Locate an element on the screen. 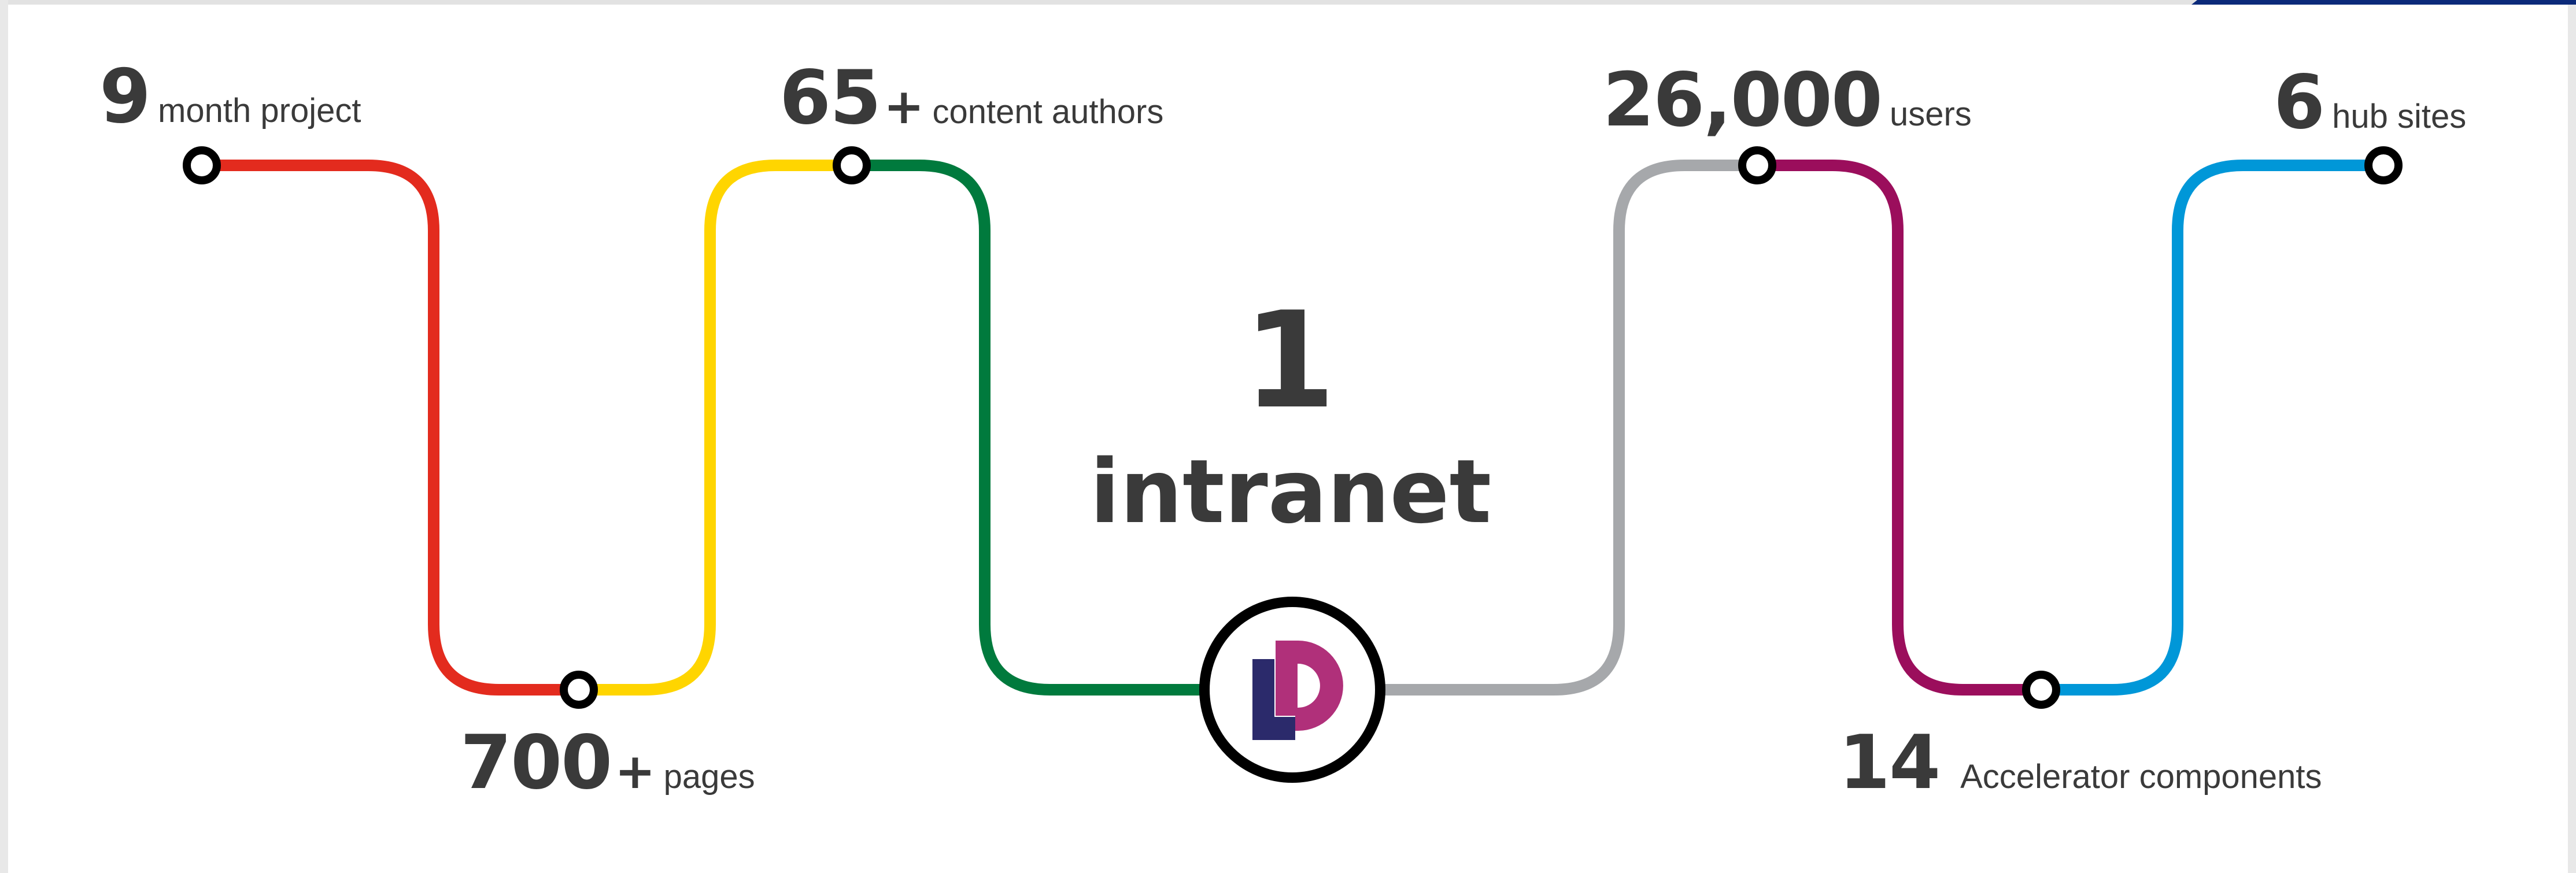  right-border is located at coordinates (2572, 436).